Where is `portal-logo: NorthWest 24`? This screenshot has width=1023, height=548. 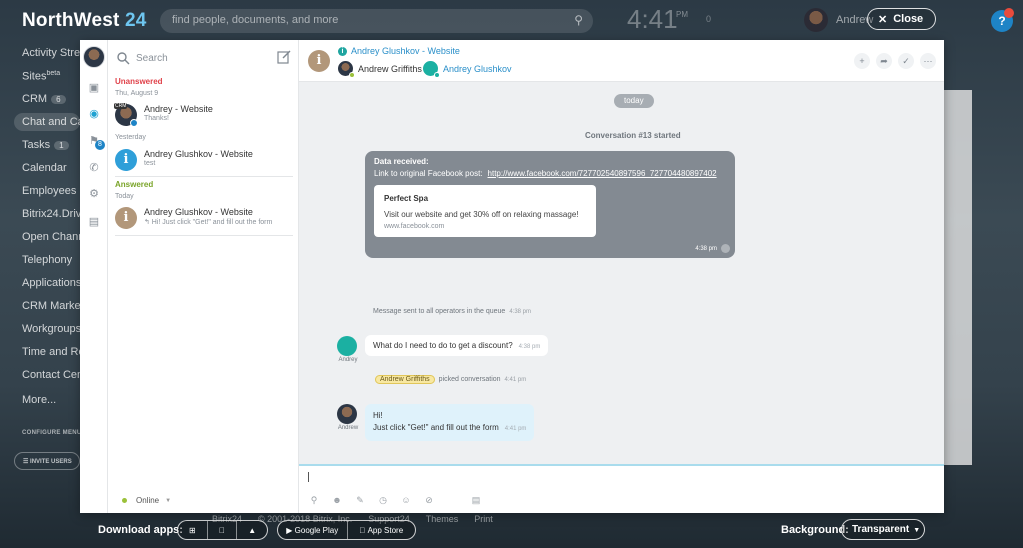 portal-logo: NorthWest 24 is located at coordinates (84, 21).